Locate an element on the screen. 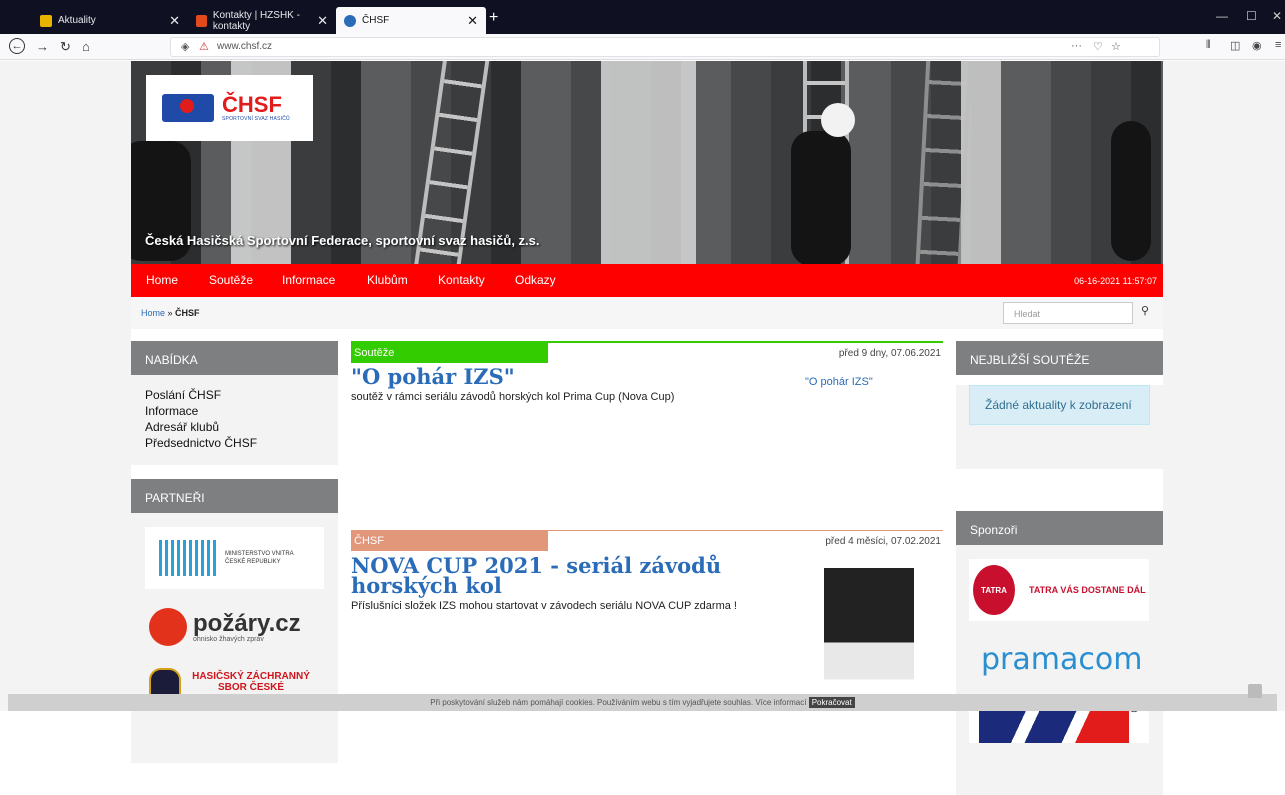  cookie-accept-button: Pokračovat is located at coordinates (831, 702).